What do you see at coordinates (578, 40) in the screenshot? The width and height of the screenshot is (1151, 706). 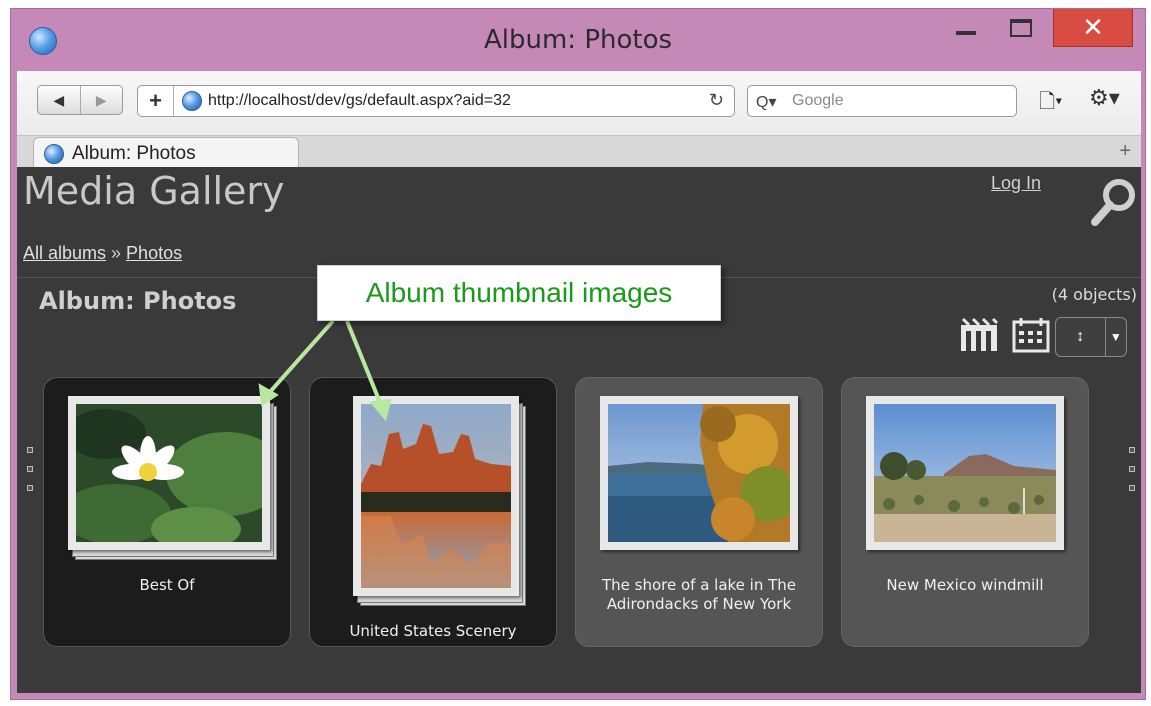 I see `title-bar: Album: Photos ✕` at bounding box center [578, 40].